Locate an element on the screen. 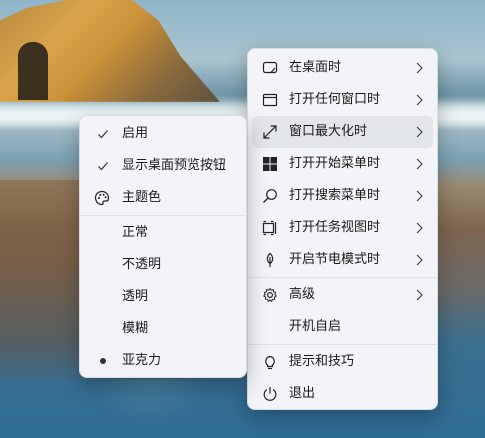 The height and width of the screenshot is (438, 485). leaf-icon is located at coordinates (270, 260).